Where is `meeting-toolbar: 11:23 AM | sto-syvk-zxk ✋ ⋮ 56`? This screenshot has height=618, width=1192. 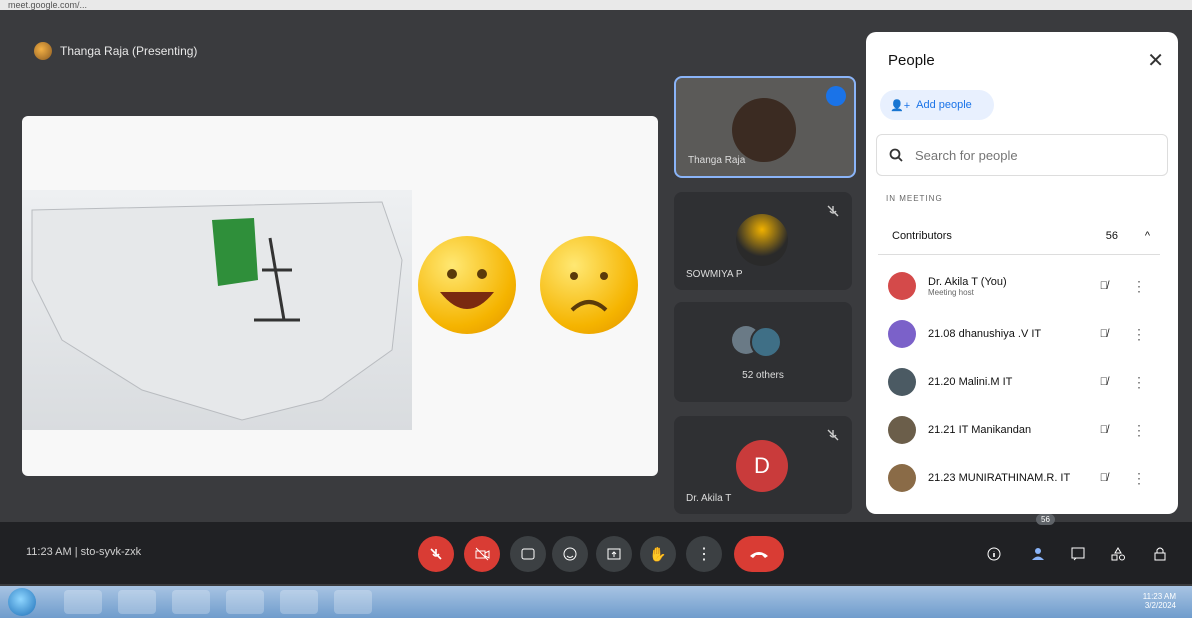
meeting-toolbar: 11:23 AM | sto-syvk-zxk ✋ ⋮ 56 is located at coordinates (596, 549).